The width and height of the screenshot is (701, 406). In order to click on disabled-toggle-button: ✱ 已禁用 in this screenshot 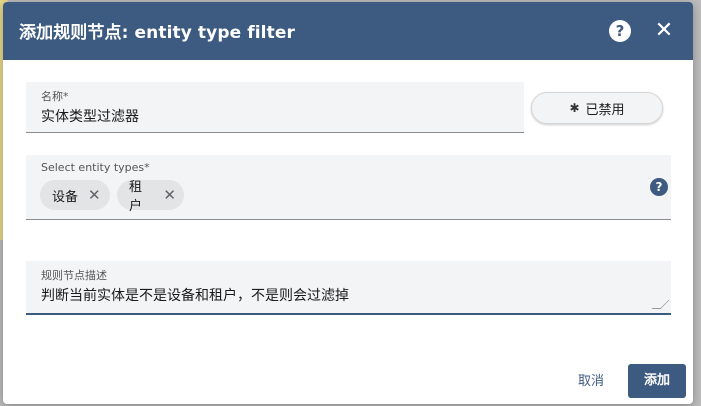, I will do `click(597, 108)`.